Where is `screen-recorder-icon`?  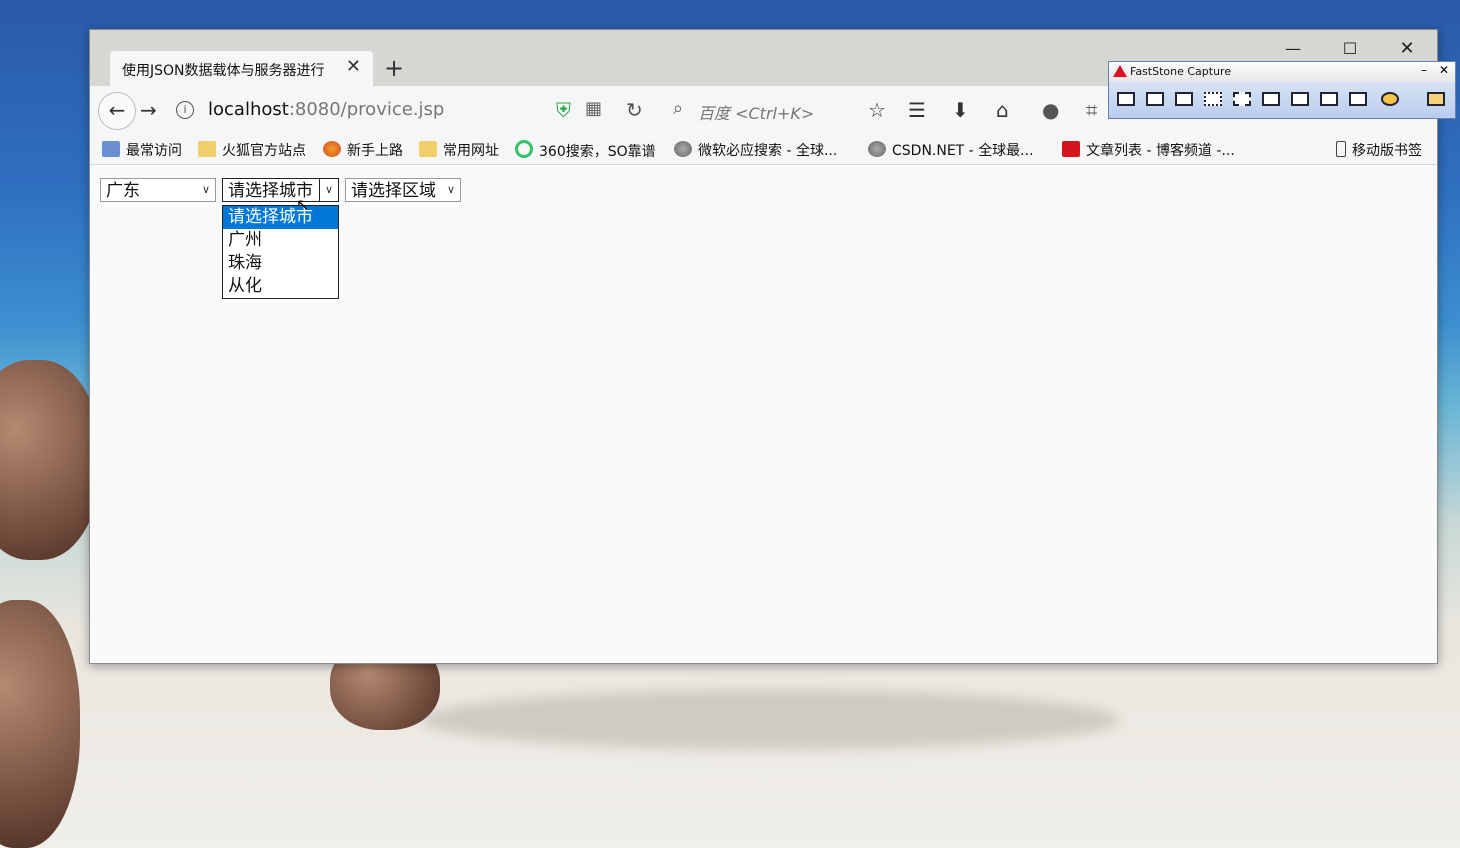
screen-recorder-icon is located at coordinates (1358, 99).